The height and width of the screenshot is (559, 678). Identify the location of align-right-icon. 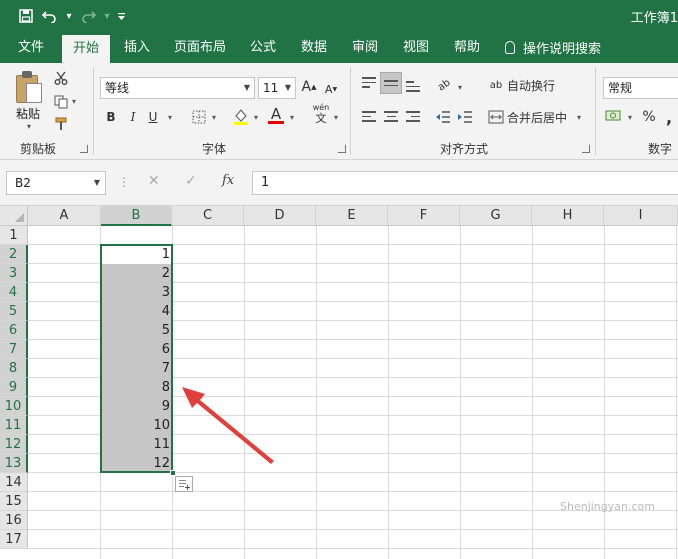
(414, 118).